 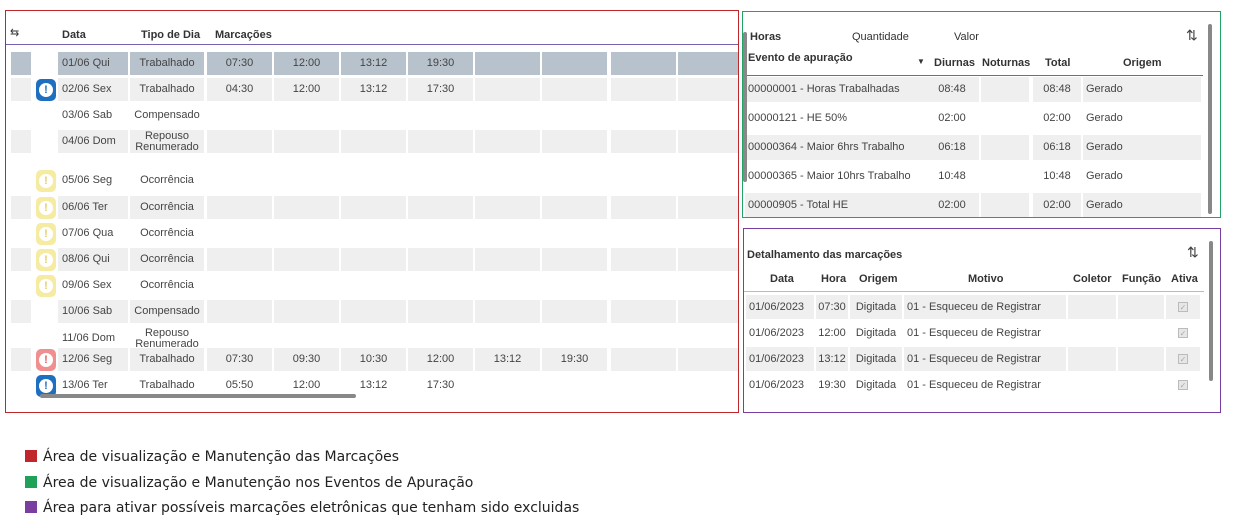 I want to click on col-header-diurnas: Diurnas, so click(x=954, y=63).